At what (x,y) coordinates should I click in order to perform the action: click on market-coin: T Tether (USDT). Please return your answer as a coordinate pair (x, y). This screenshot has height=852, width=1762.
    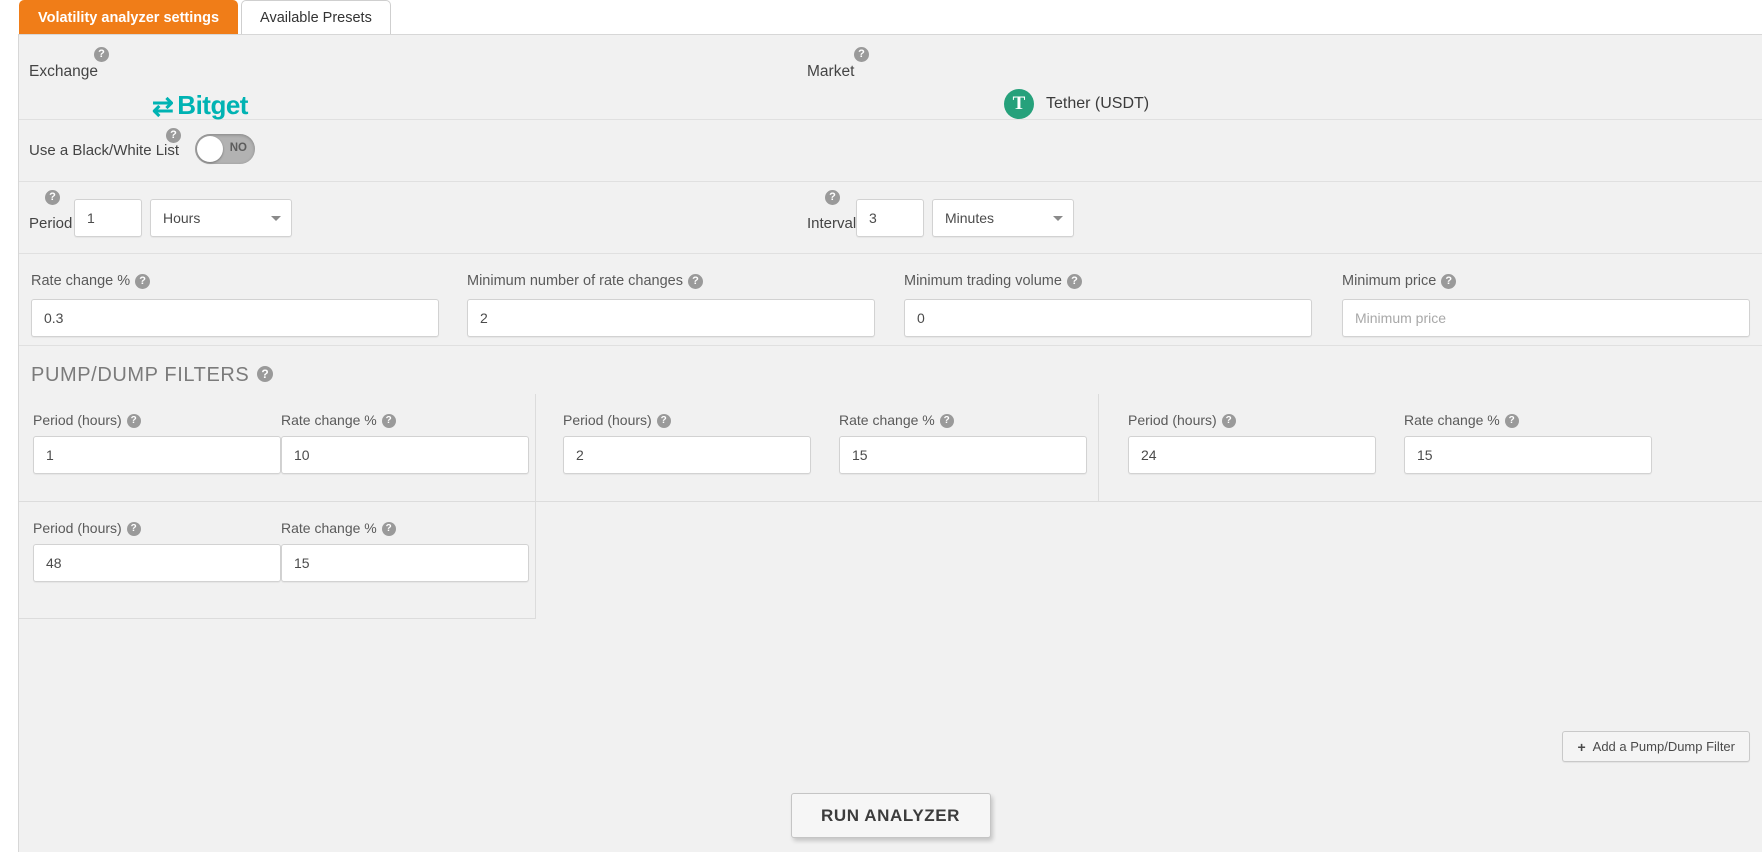
    Looking at the image, I should click on (1076, 104).